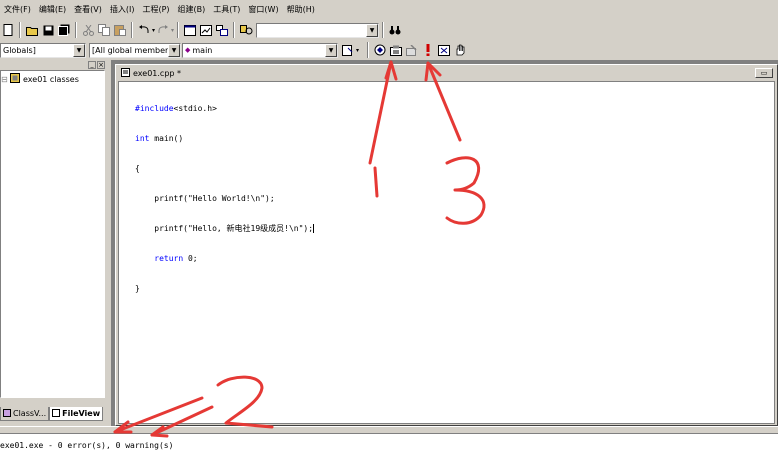 The image size is (778, 466). What do you see at coordinates (32, 30) in the screenshot?
I see `open-folder-icon` at bounding box center [32, 30].